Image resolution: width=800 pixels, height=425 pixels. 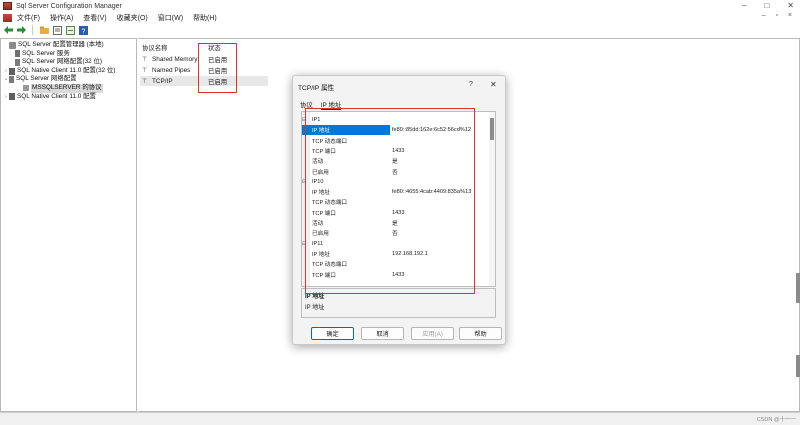 What do you see at coordinates (400, 30) in the screenshot?
I see `toolbar: ?` at bounding box center [400, 30].